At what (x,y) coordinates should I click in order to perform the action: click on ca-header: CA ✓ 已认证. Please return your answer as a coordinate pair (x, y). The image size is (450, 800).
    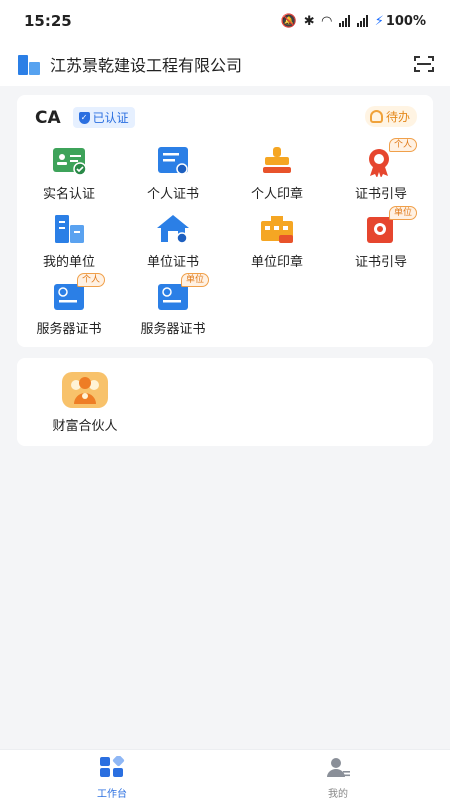
    Looking at the image, I should click on (85, 117).